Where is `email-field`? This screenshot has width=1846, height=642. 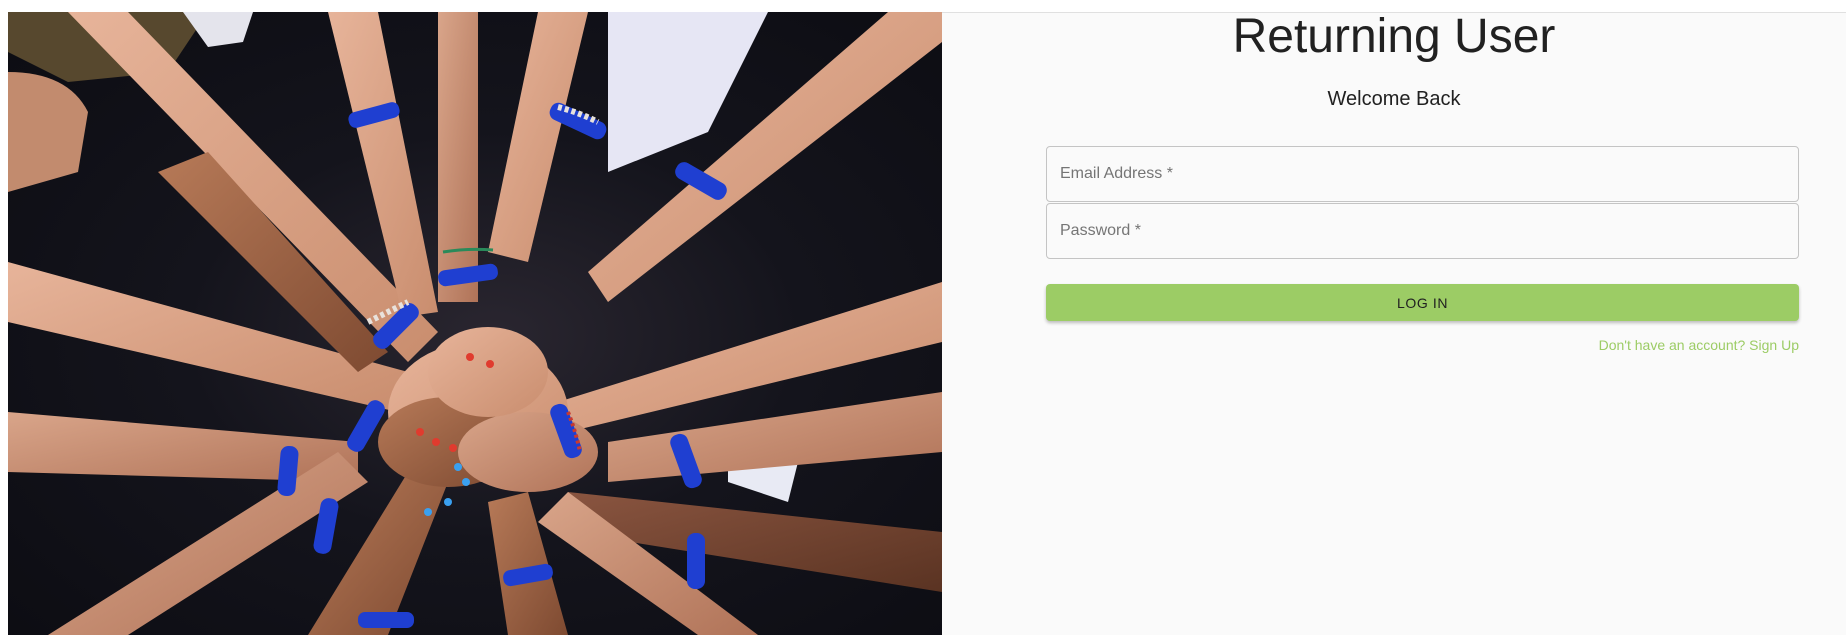
email-field is located at coordinates (1422, 174).